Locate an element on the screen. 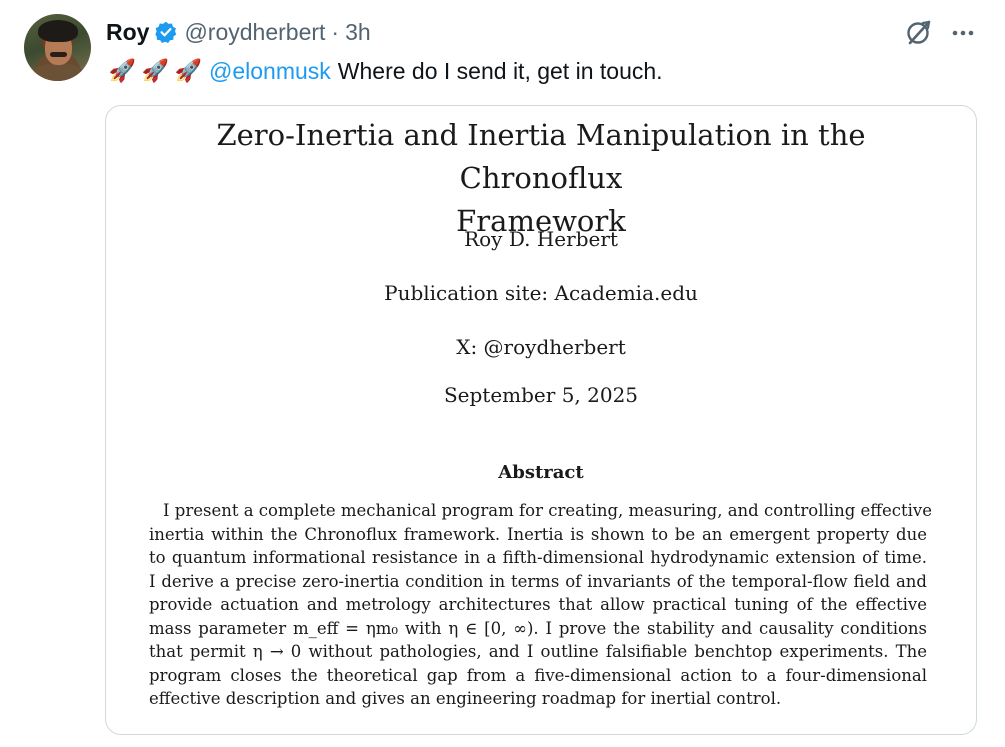 The image size is (1005, 747). tweet-header: Roy @roydherbert · 3h is located at coordinates (238, 32).